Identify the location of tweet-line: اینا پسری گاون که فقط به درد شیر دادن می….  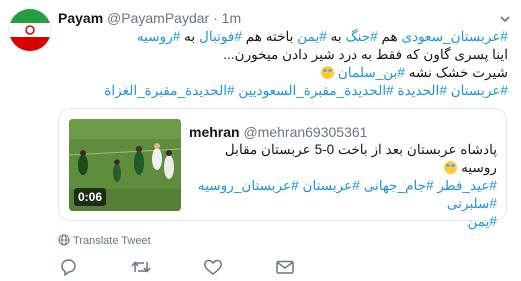
(283, 55).